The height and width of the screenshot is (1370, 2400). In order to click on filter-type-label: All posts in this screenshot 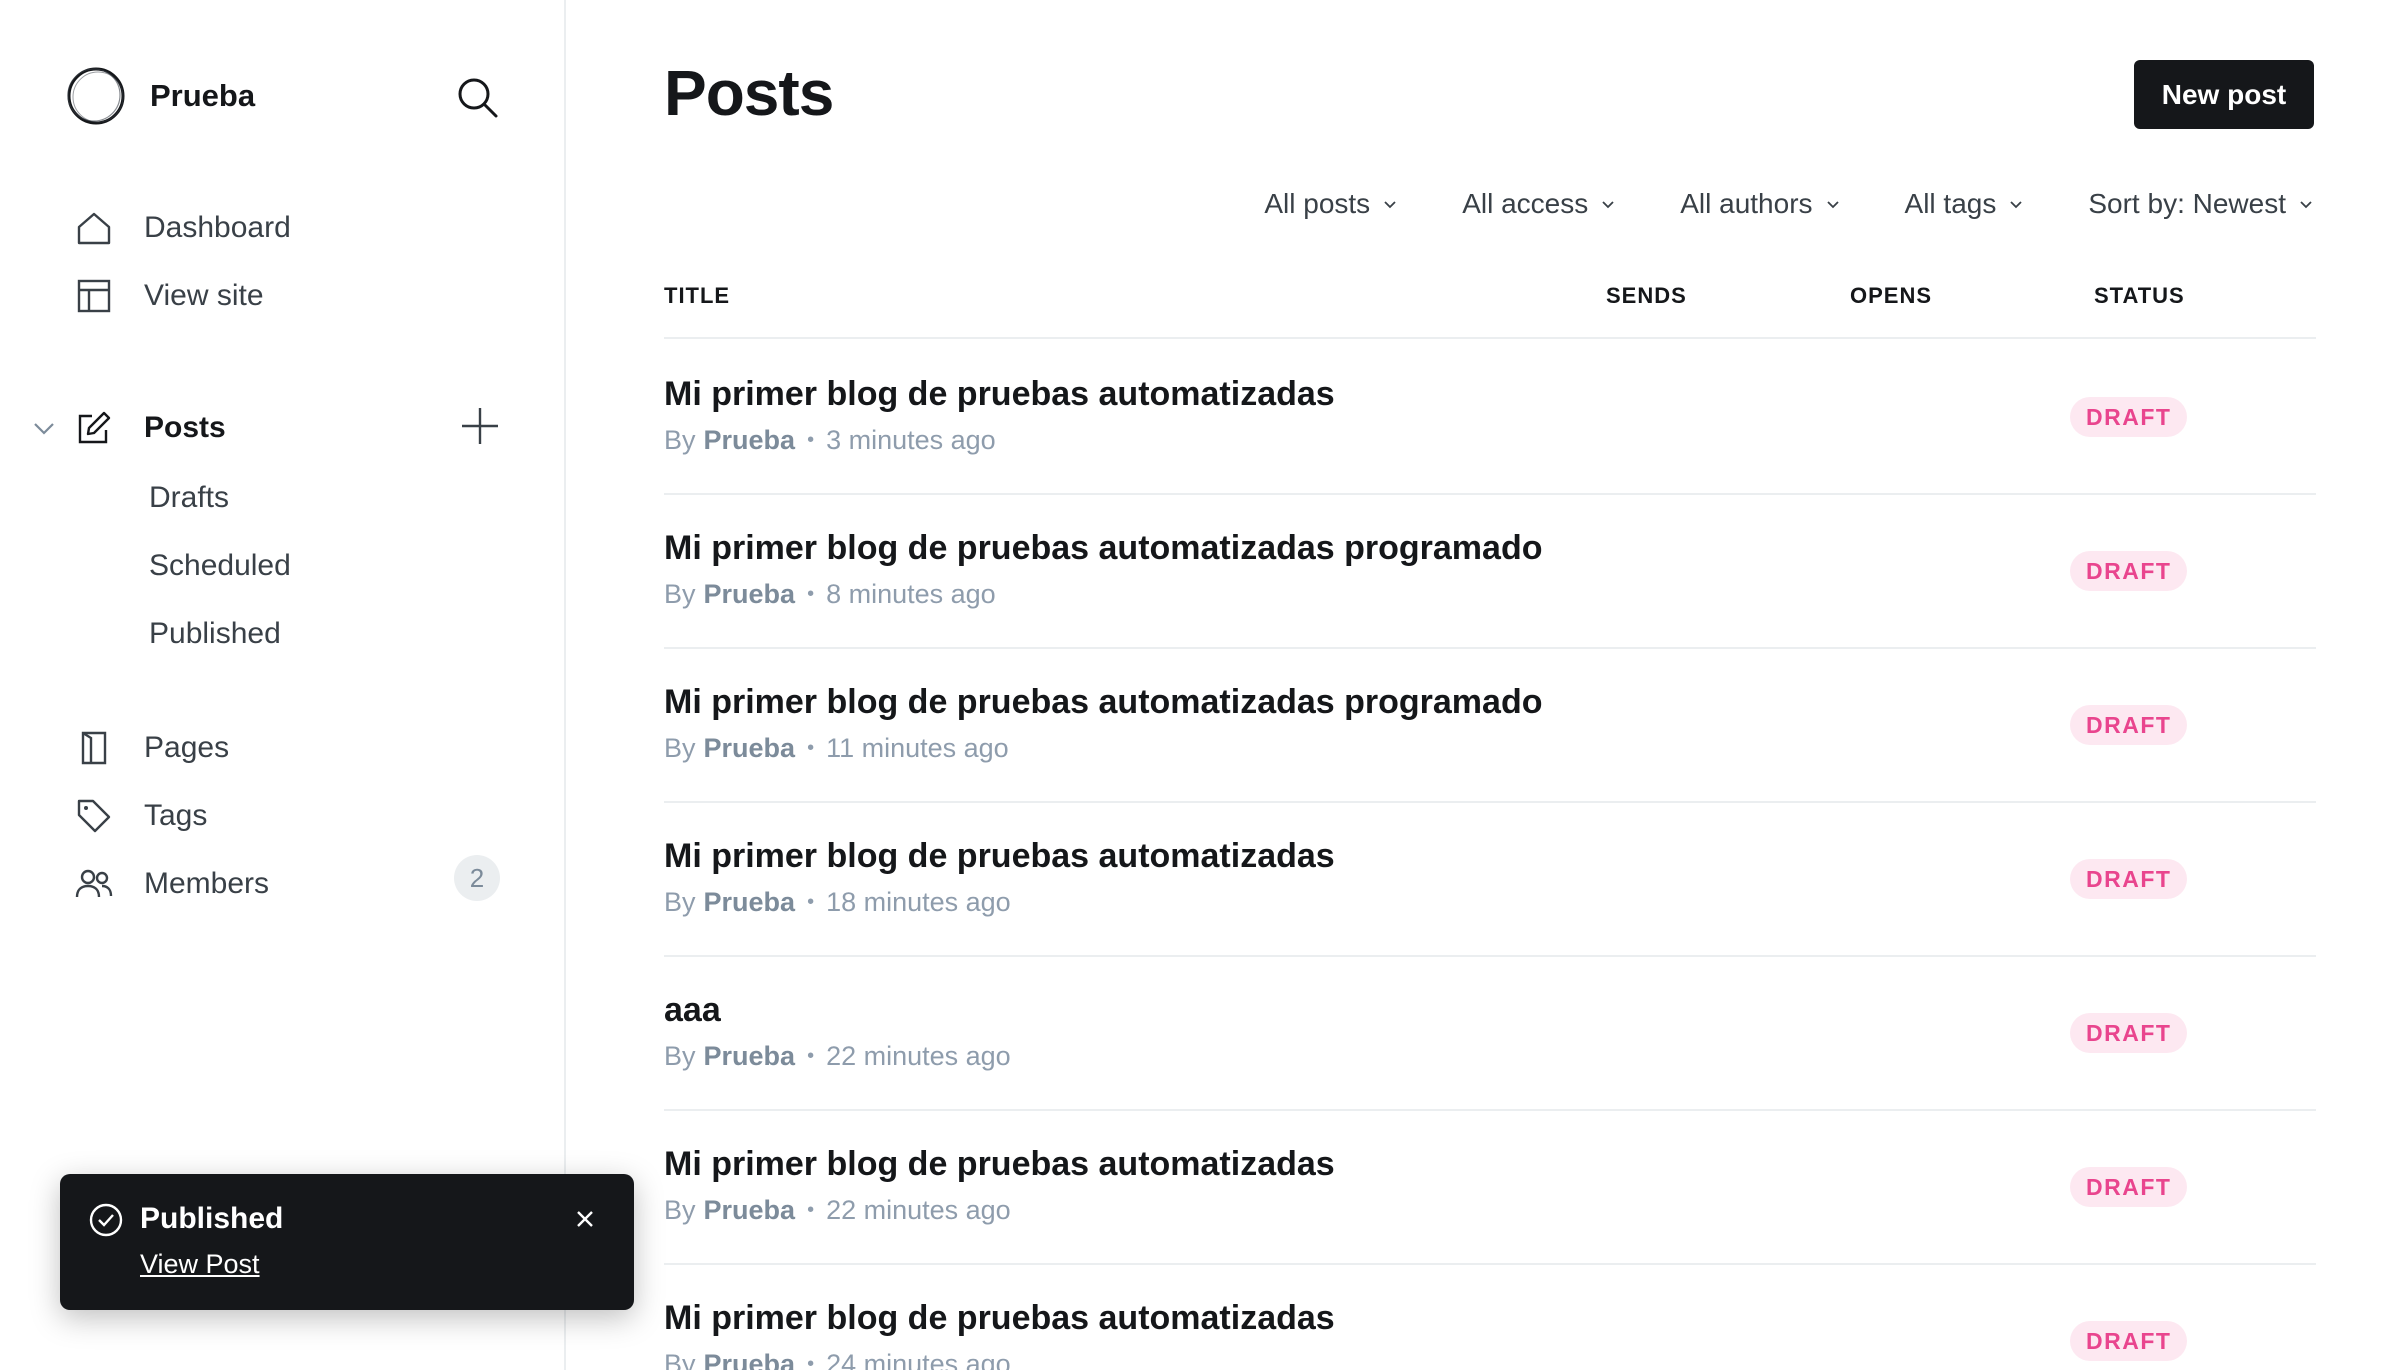, I will do `click(1317, 203)`.